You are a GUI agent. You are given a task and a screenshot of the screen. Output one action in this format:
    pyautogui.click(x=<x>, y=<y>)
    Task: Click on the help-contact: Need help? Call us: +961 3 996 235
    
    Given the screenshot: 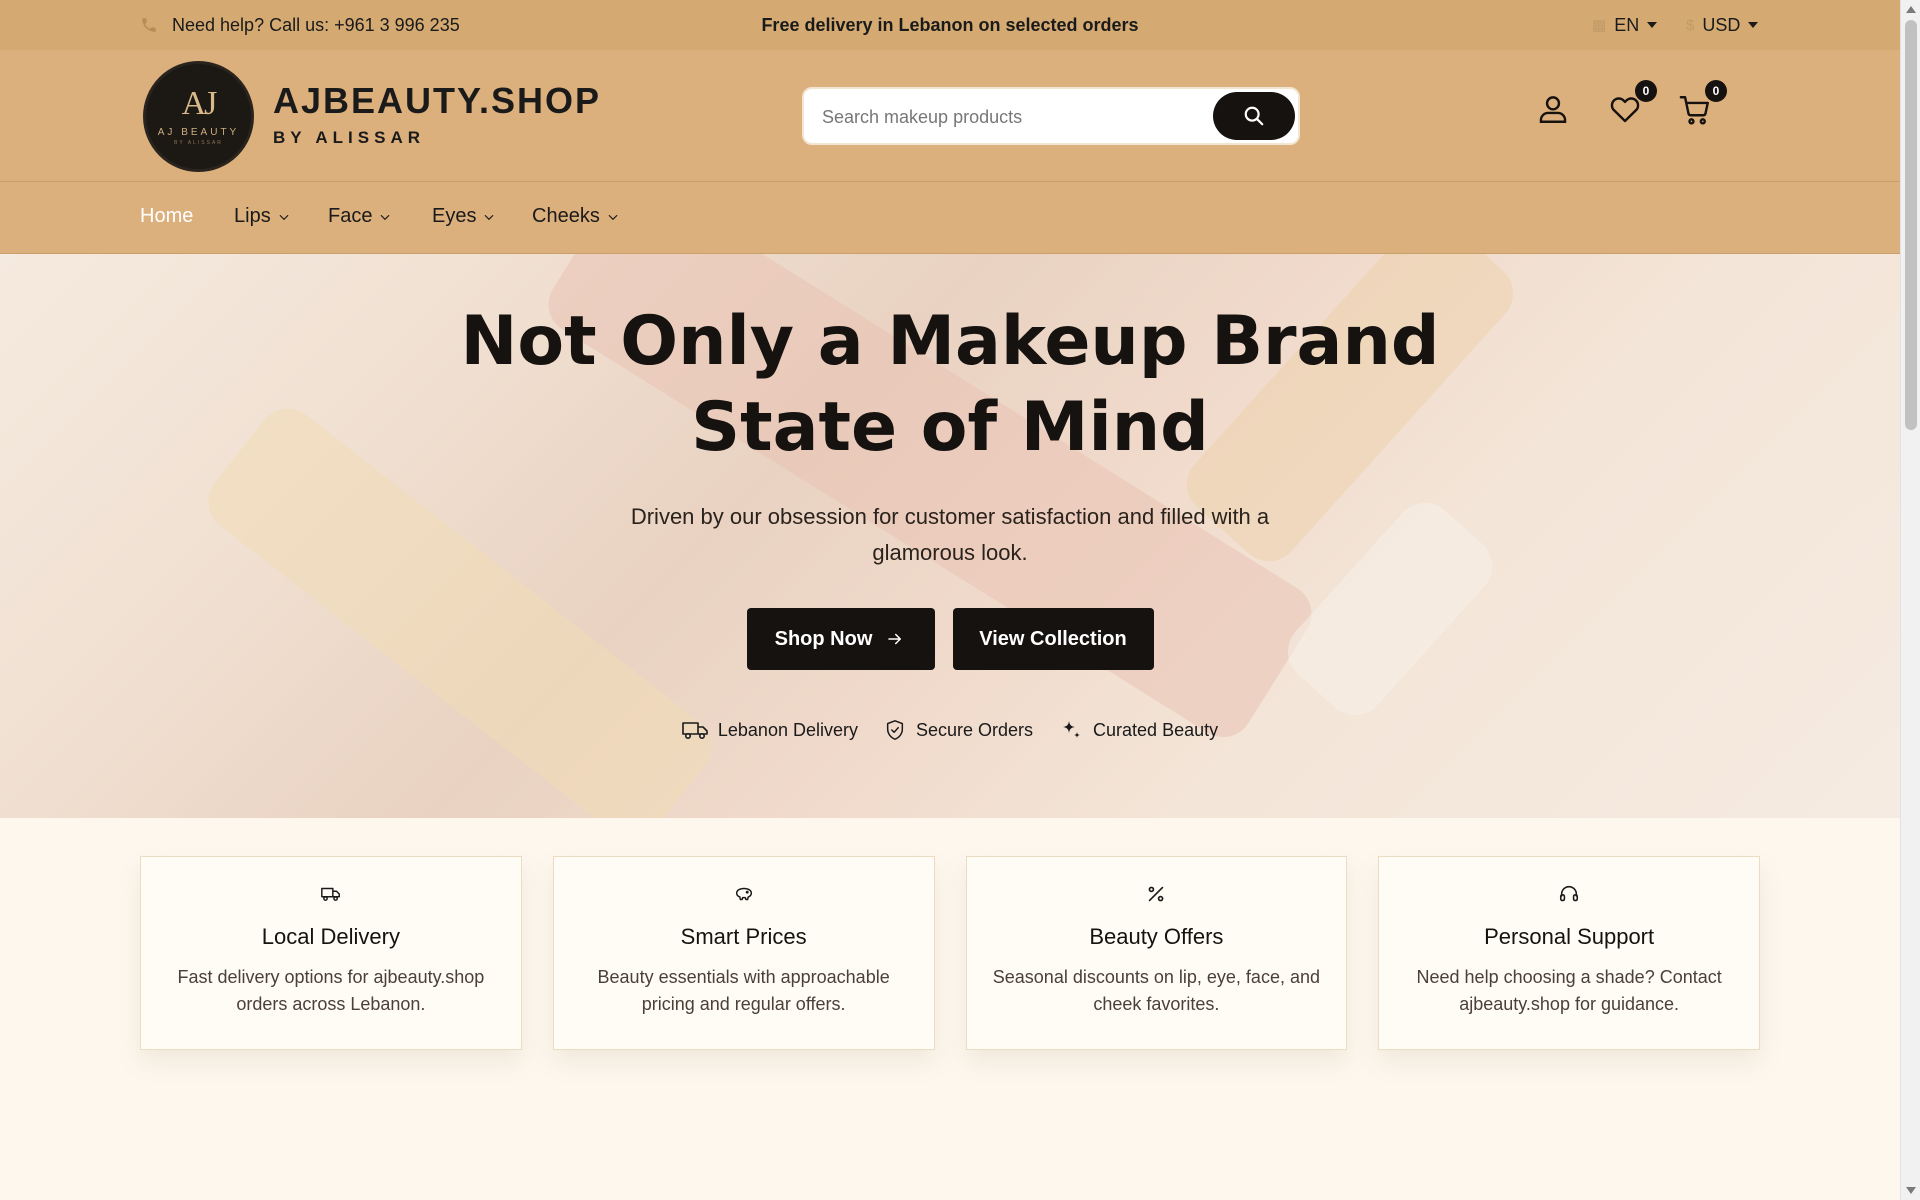 What is the action you would take?
    pyautogui.click(x=300, y=25)
    